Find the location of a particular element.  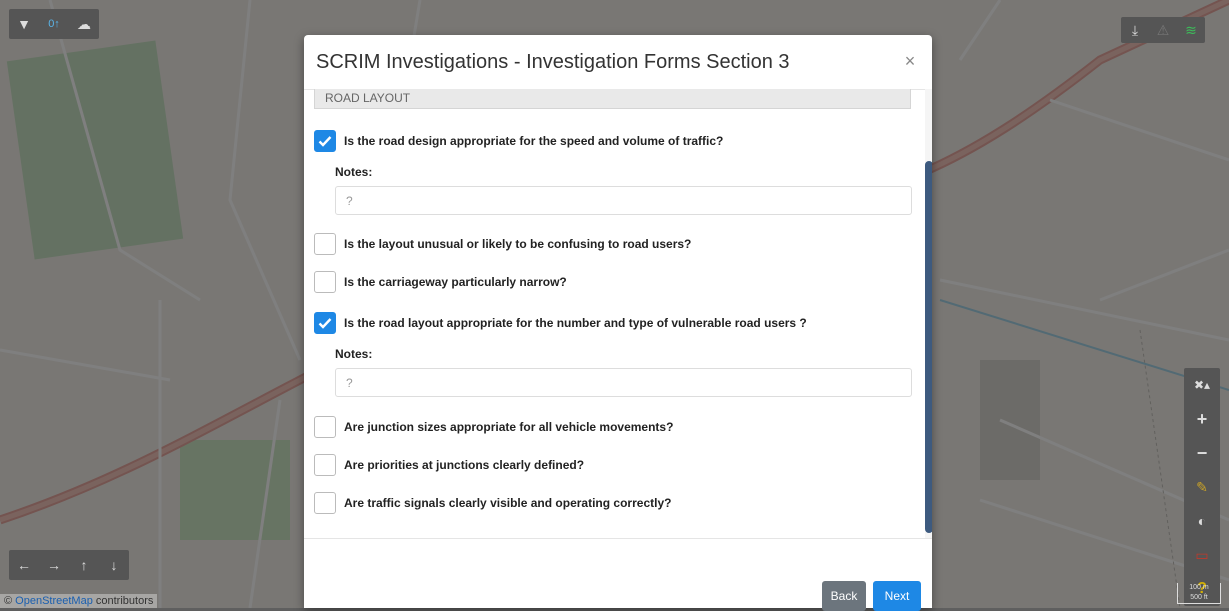

map-tools-panel: ✖▴ + − ✎ ◐ ▭ ? is located at coordinates (1202, 487).